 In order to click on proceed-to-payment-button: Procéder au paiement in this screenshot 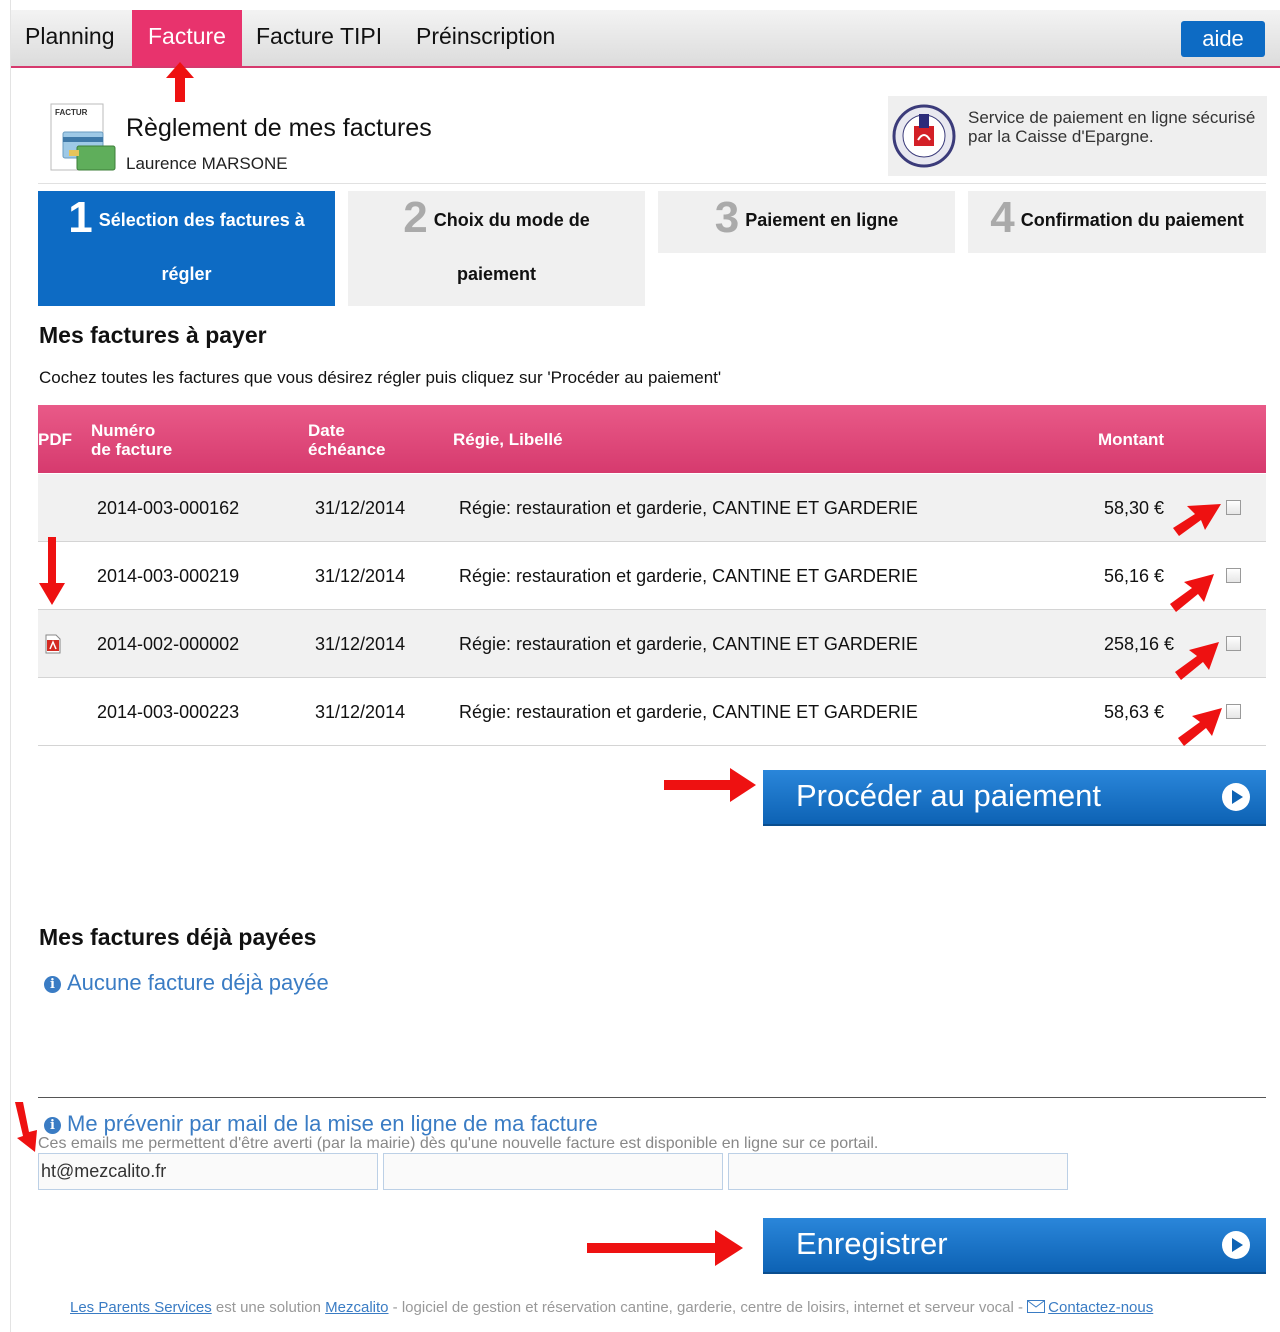, I will do `click(1014, 798)`.